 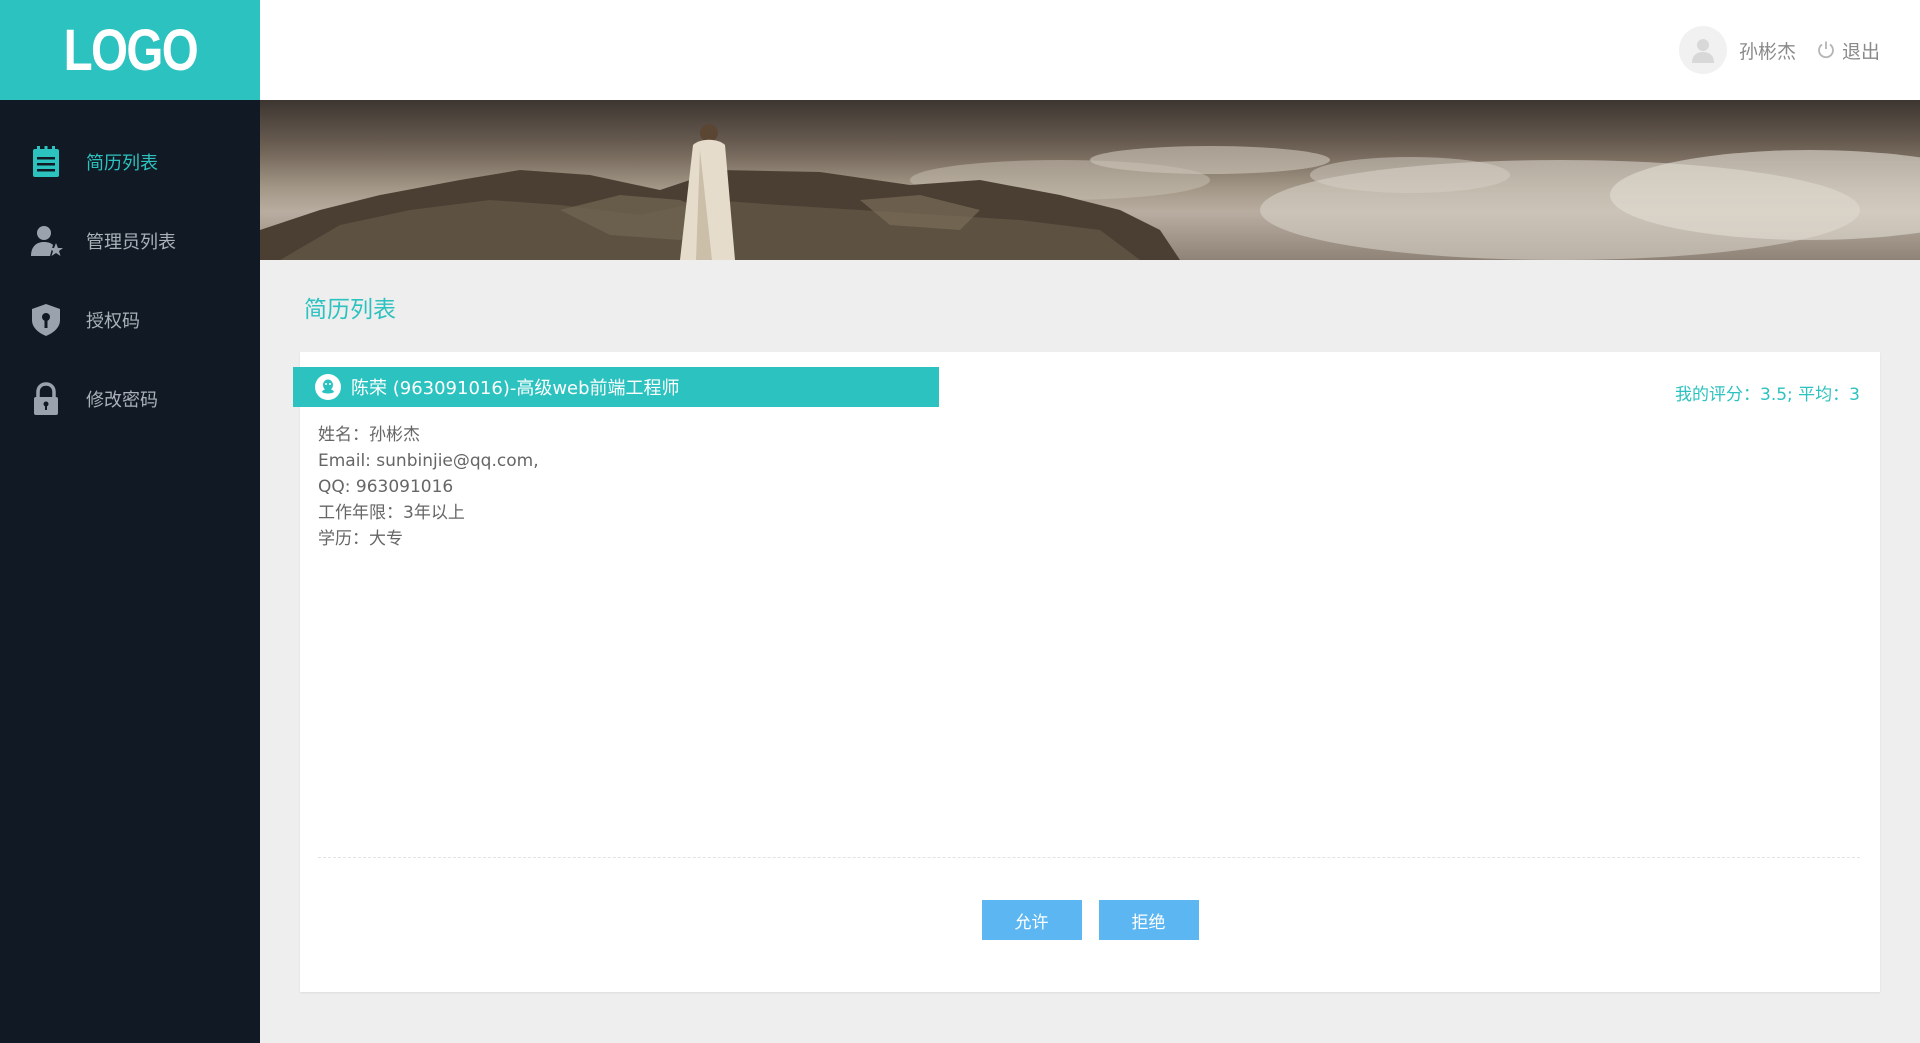 I want to click on approve-button: 允许, so click(x=1031, y=920).